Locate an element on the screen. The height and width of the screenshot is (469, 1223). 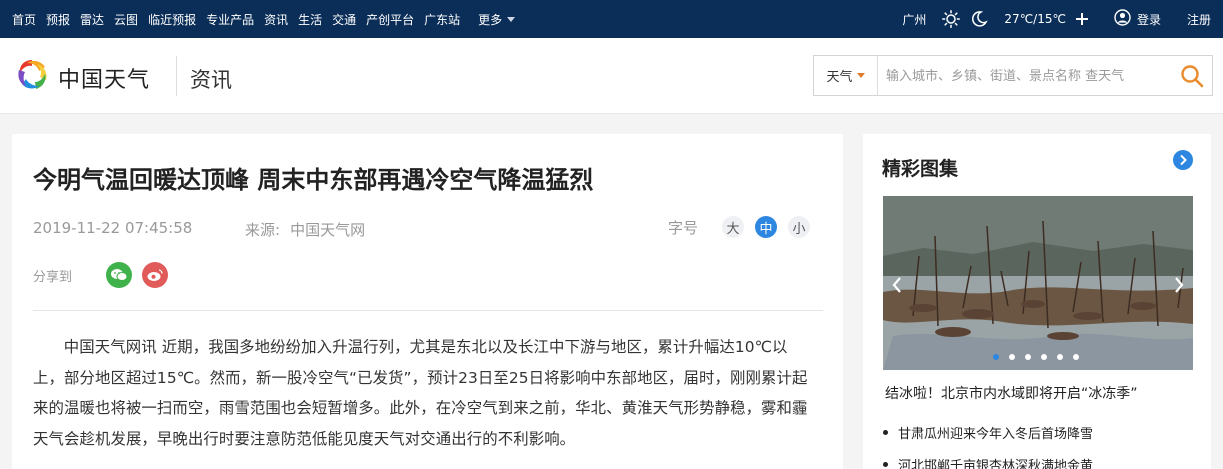
search-input is located at coordinates (1026, 76).